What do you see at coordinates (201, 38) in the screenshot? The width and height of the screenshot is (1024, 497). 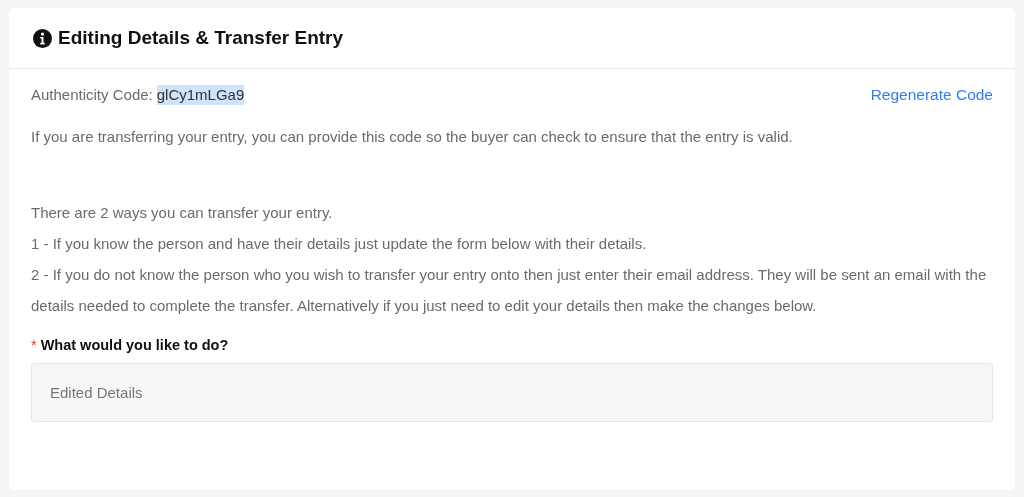 I see `card-title: Editing Details & Transfer Entry` at bounding box center [201, 38].